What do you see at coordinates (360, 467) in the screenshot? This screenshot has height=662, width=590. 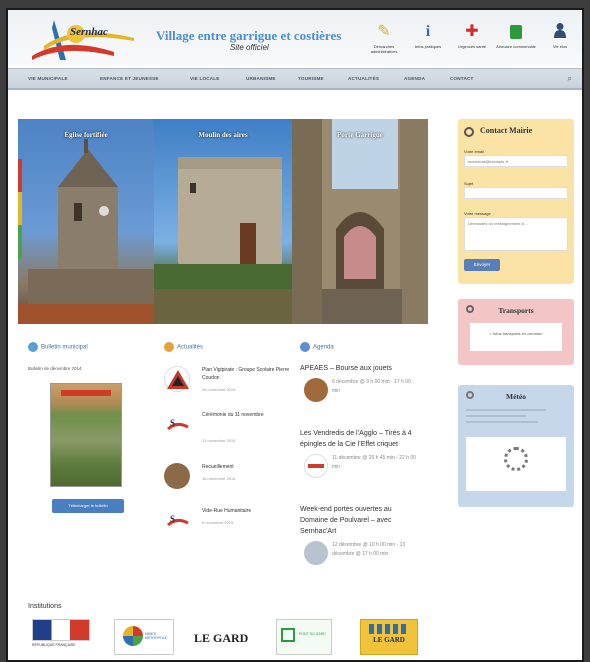 I see `agenda-meta: 11 décembre @ 20 h 45 min - 22 h 00 min` at bounding box center [360, 467].